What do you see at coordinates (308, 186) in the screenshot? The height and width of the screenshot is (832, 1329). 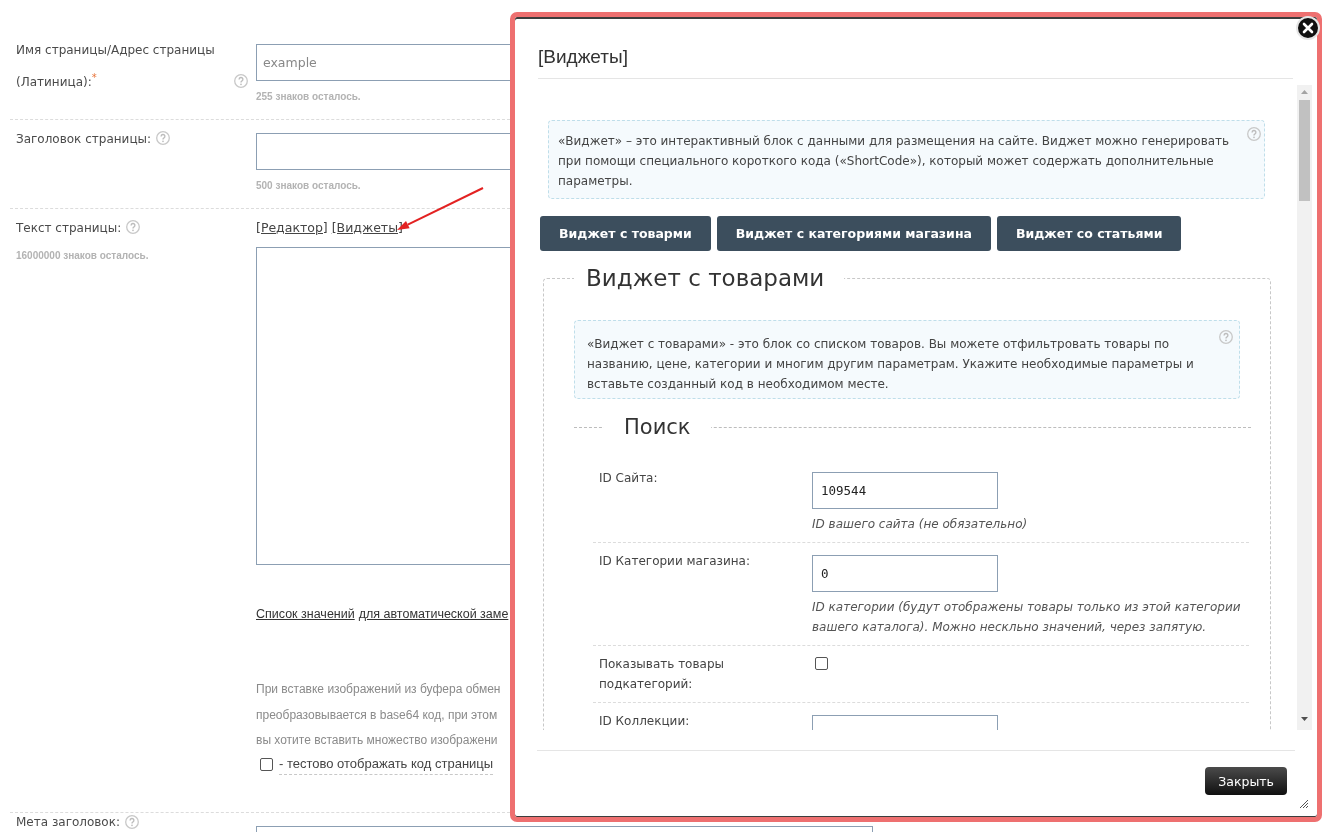 I see `character-counter: 500 знаков осталось.` at bounding box center [308, 186].